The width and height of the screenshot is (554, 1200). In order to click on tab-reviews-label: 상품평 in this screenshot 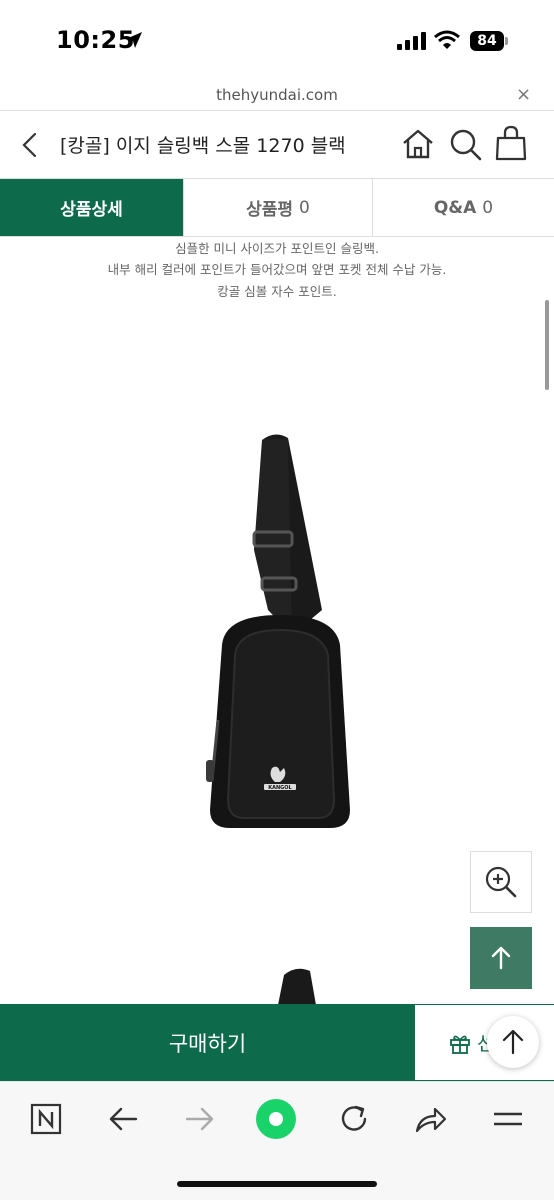, I will do `click(270, 210)`.